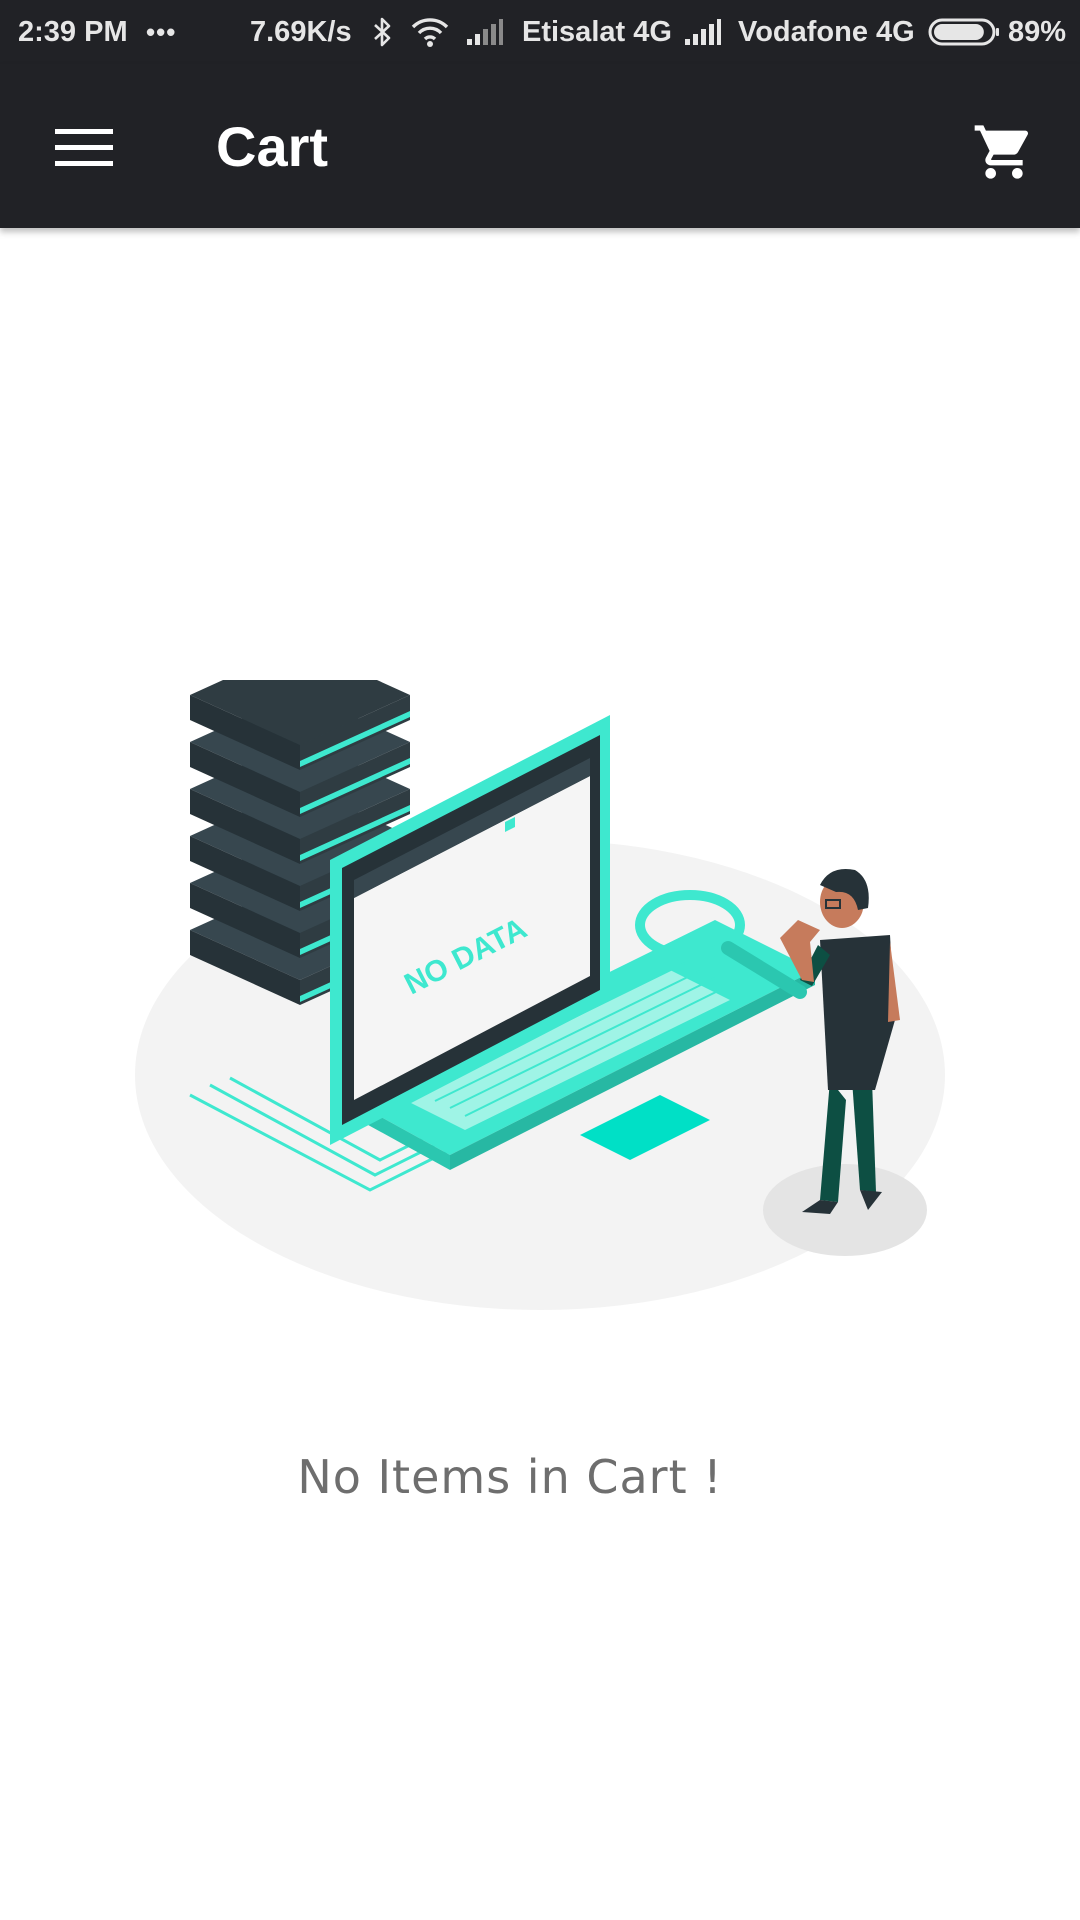  Describe the element at coordinates (540, 146) in the screenshot. I see `app-bar: Cart` at that location.